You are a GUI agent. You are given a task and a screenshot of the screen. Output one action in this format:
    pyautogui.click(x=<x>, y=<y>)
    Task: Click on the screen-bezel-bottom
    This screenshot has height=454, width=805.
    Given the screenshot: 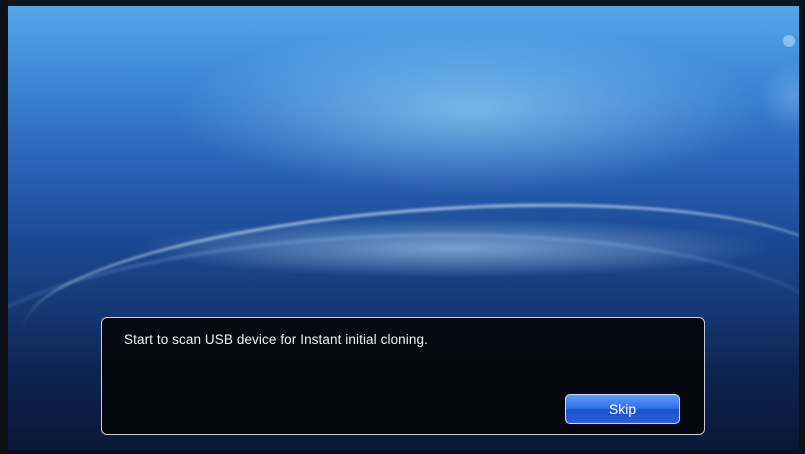 What is the action you would take?
    pyautogui.click(x=402, y=452)
    